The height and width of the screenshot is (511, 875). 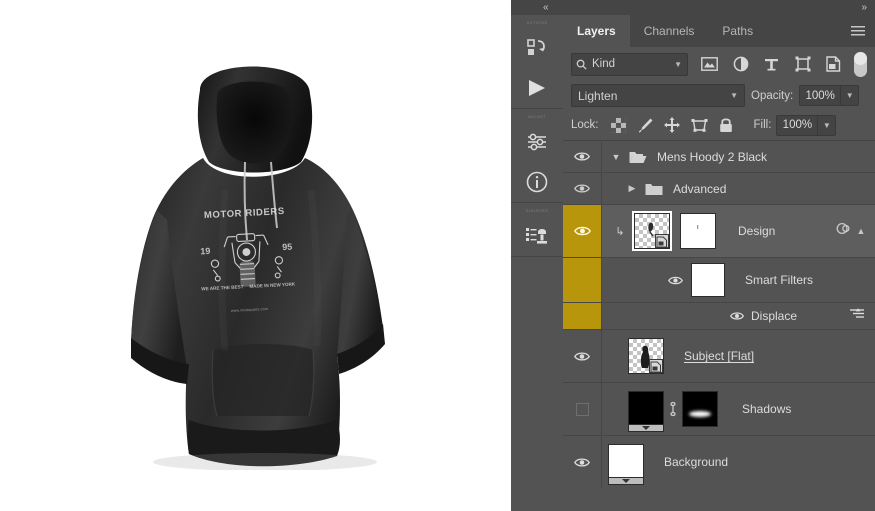 What do you see at coordinates (857, 316) in the screenshot?
I see `filter-blending-options-icon` at bounding box center [857, 316].